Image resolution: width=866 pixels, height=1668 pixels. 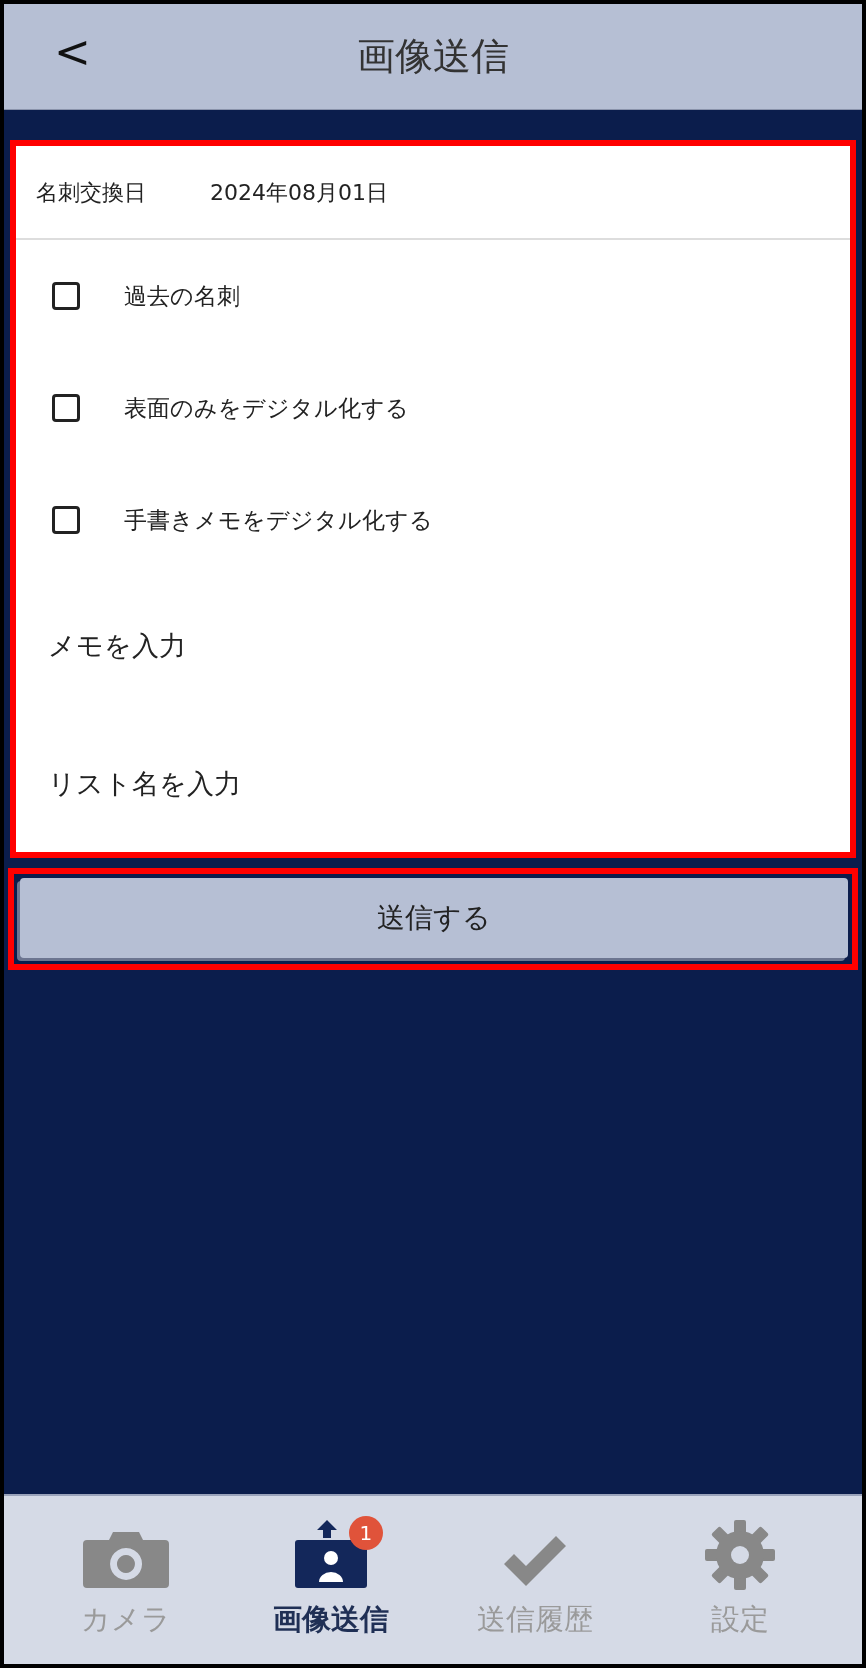 I want to click on send-button: 送信する, so click(x=434, y=918).